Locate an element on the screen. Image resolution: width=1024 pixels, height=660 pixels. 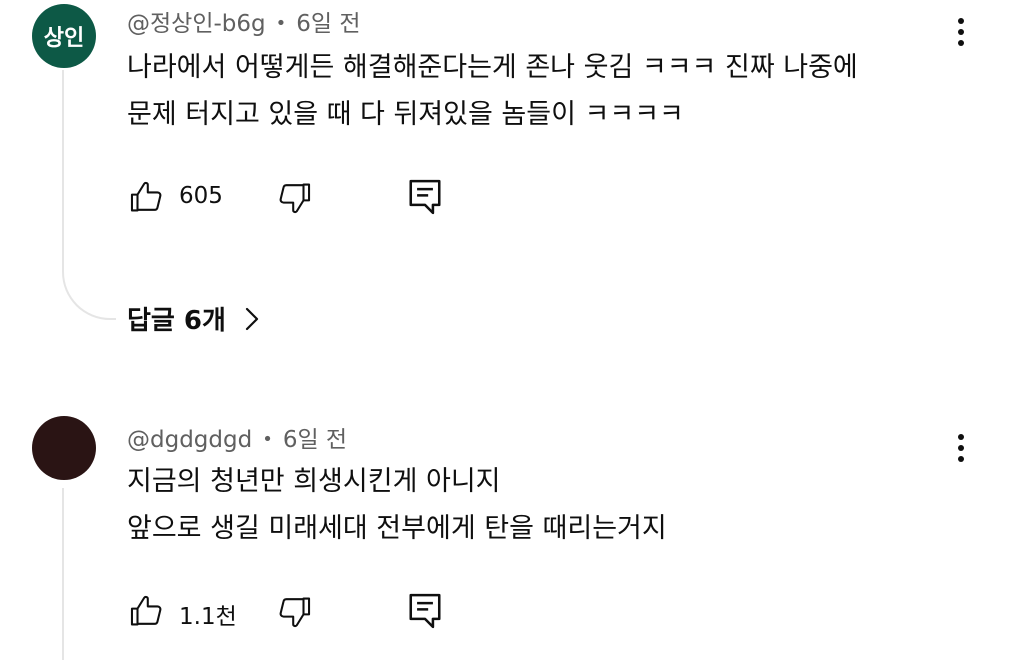
comment-line: 문제 터지고 있을 때 다 뒤져있을 놈들이 ㅋㅋㅋㅋ is located at coordinates (405, 114).